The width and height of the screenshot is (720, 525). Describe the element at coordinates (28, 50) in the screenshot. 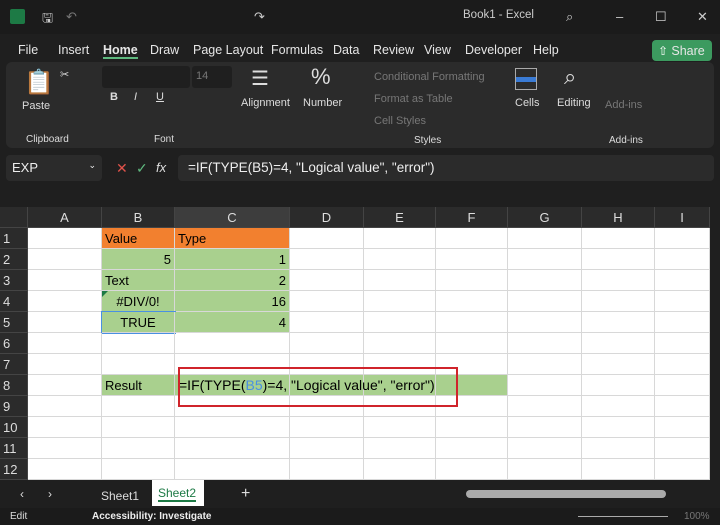

I see `tab-file: File` at that location.